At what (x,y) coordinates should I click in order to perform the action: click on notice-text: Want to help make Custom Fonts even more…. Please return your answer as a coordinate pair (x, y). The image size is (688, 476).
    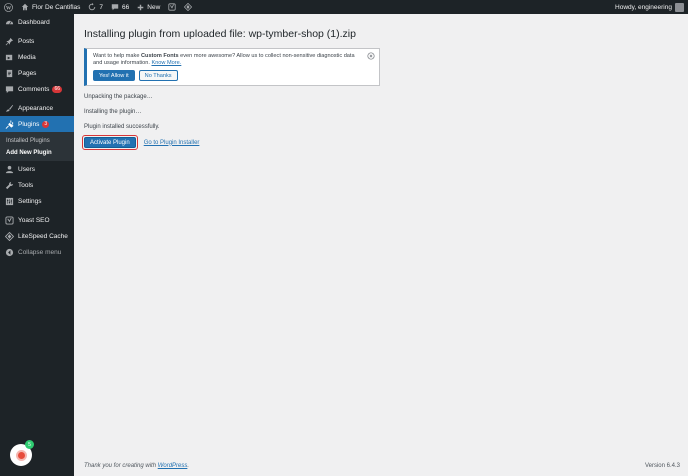
    Looking at the image, I should click on (228, 60).